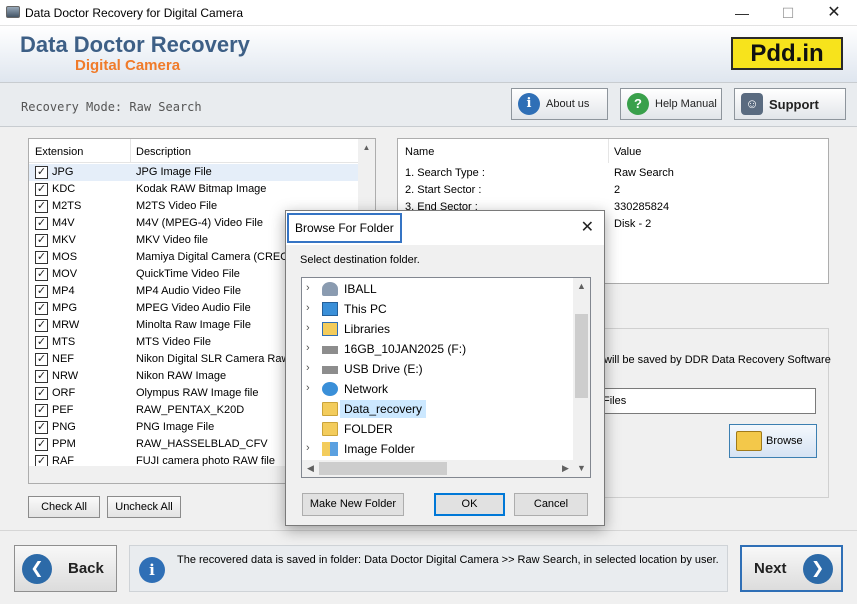 This screenshot has width=857, height=604. What do you see at coordinates (565, 468) in the screenshot?
I see `scroll-right-arrow-icon: ▶` at bounding box center [565, 468].